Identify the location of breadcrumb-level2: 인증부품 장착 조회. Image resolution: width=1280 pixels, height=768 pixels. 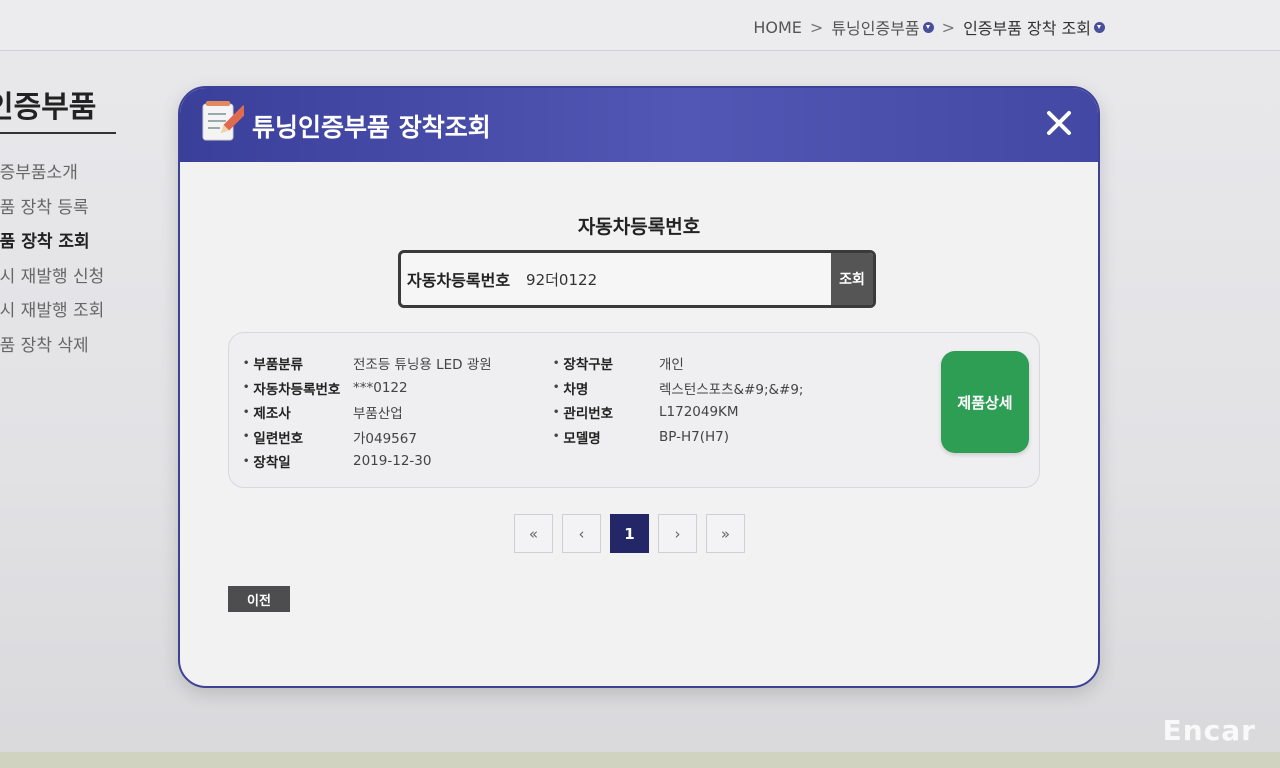
(1034, 27).